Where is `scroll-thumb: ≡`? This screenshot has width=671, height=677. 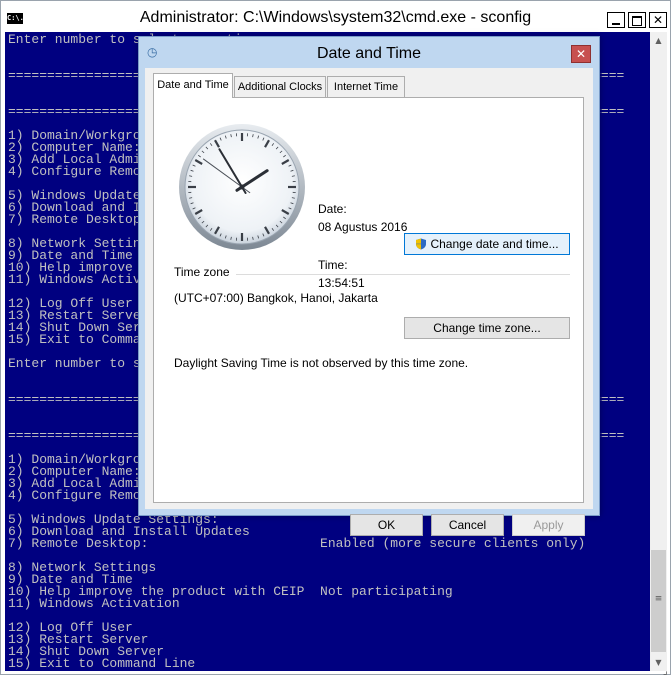 scroll-thumb: ≡ is located at coordinates (658, 601).